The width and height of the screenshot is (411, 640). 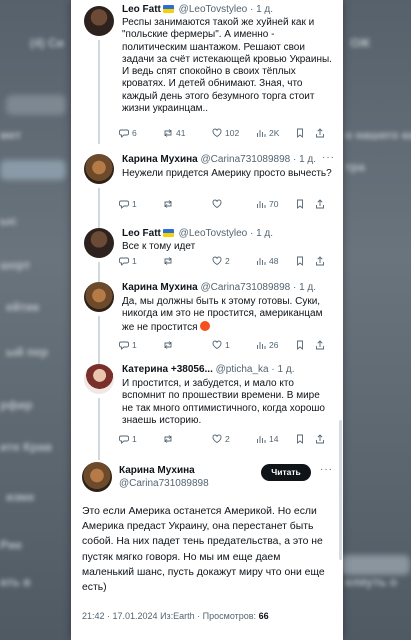 What do you see at coordinates (267, 345) in the screenshot?
I see `views-button: 26` at bounding box center [267, 345].